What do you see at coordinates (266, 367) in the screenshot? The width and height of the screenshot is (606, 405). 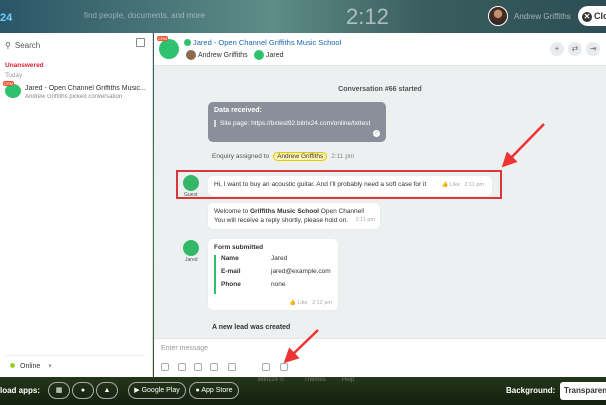 I see `form-icon` at bounding box center [266, 367].